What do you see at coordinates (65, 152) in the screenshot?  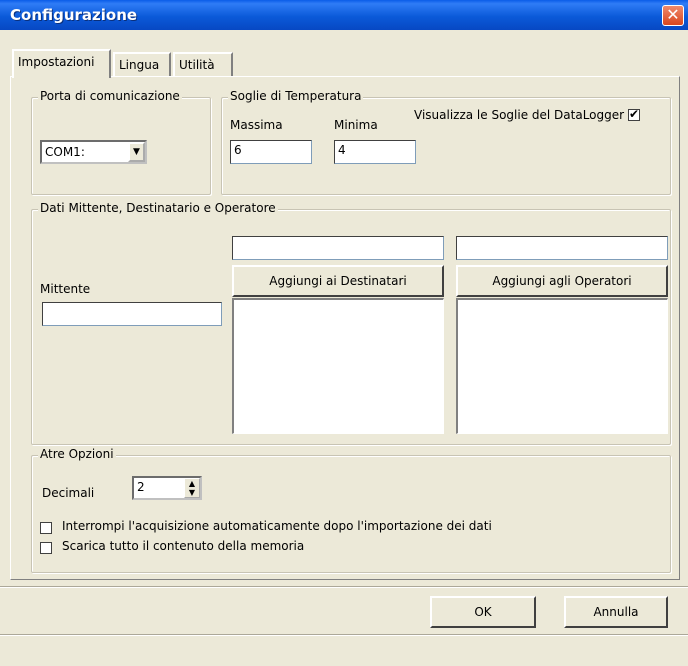 I see `porta-value: COM1:` at bounding box center [65, 152].